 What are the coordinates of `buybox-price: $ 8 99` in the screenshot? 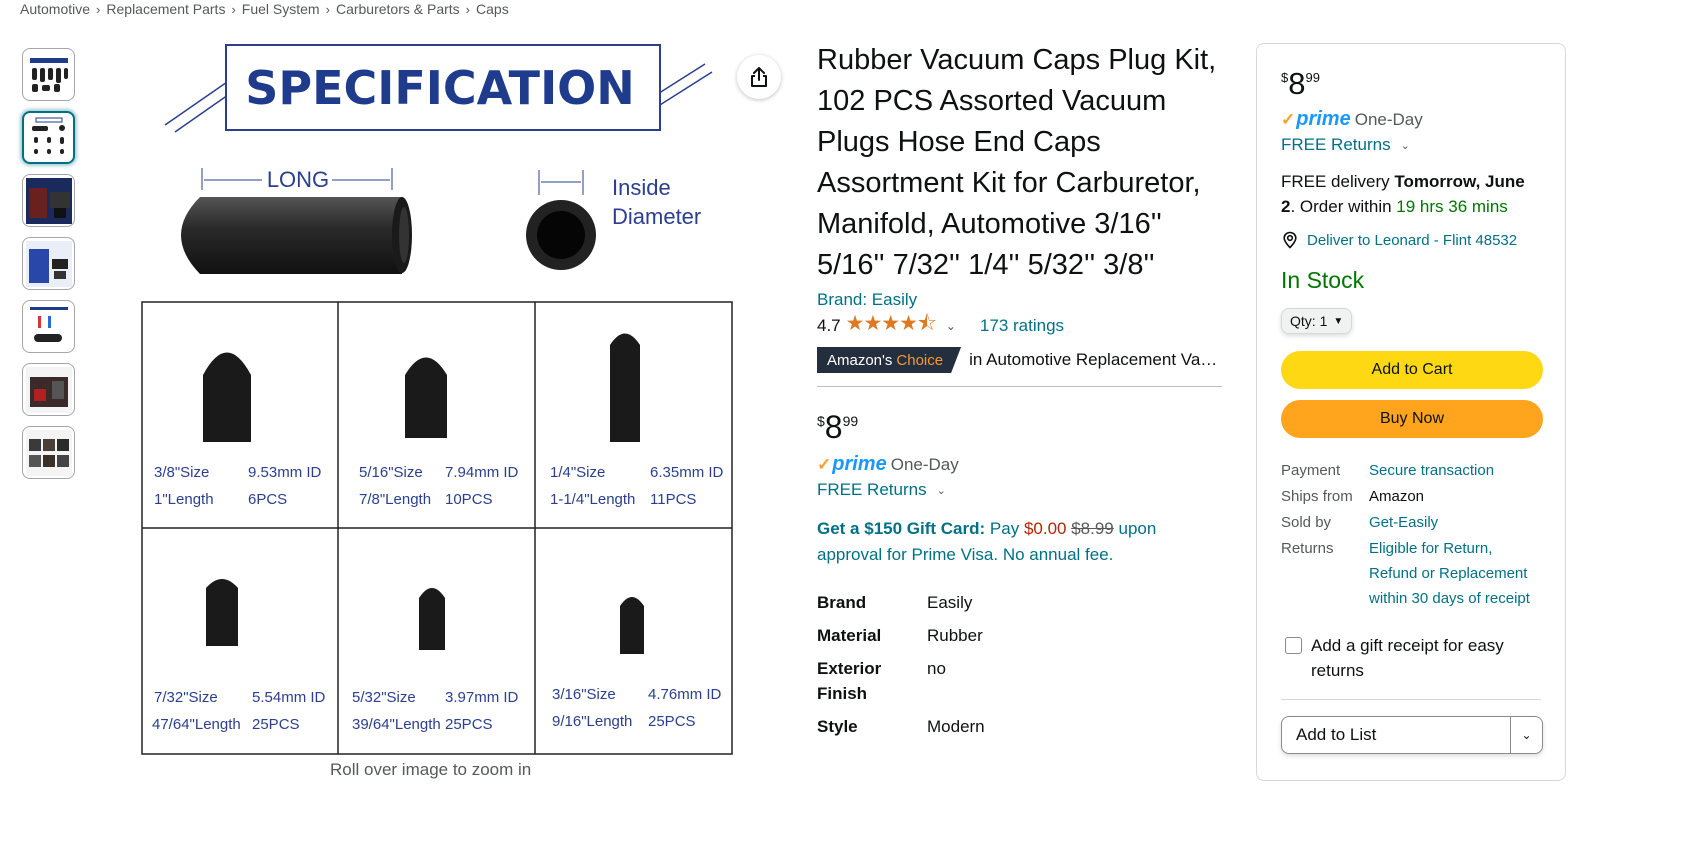 It's located at (1411, 85).